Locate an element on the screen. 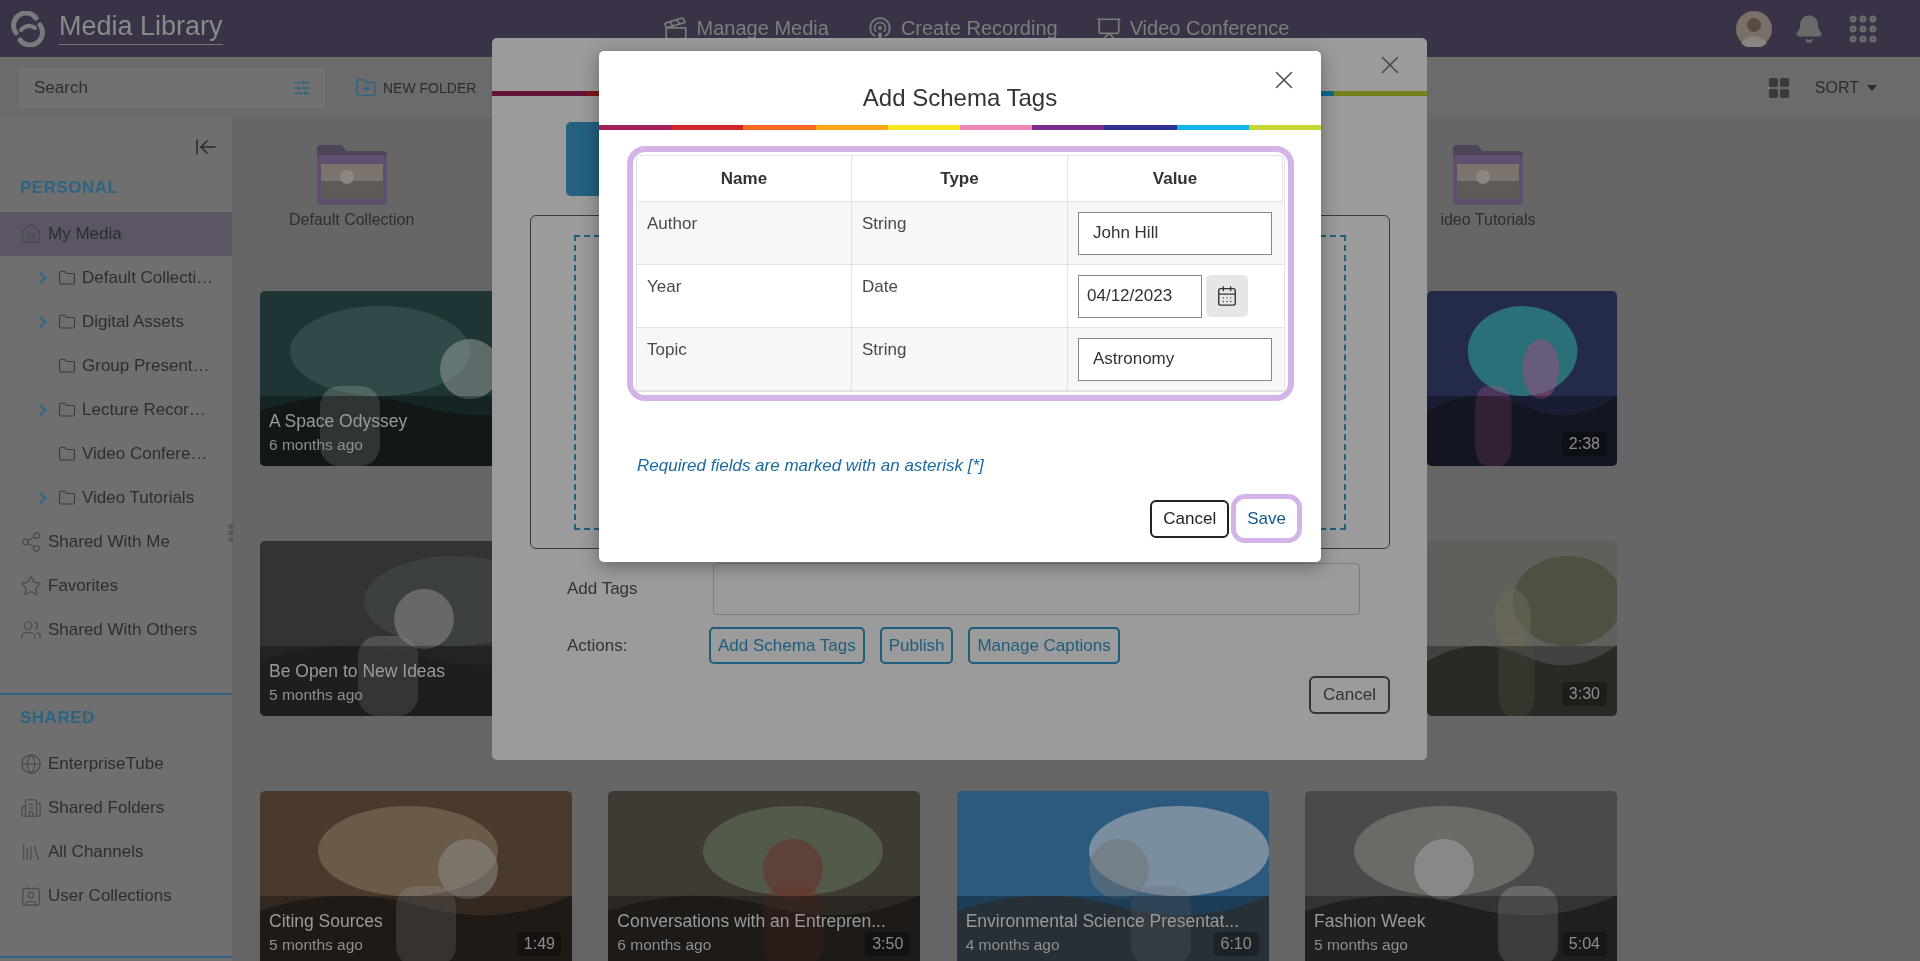 The height and width of the screenshot is (961, 1920). card-age: 4 months ago is located at coordinates (1012, 945).